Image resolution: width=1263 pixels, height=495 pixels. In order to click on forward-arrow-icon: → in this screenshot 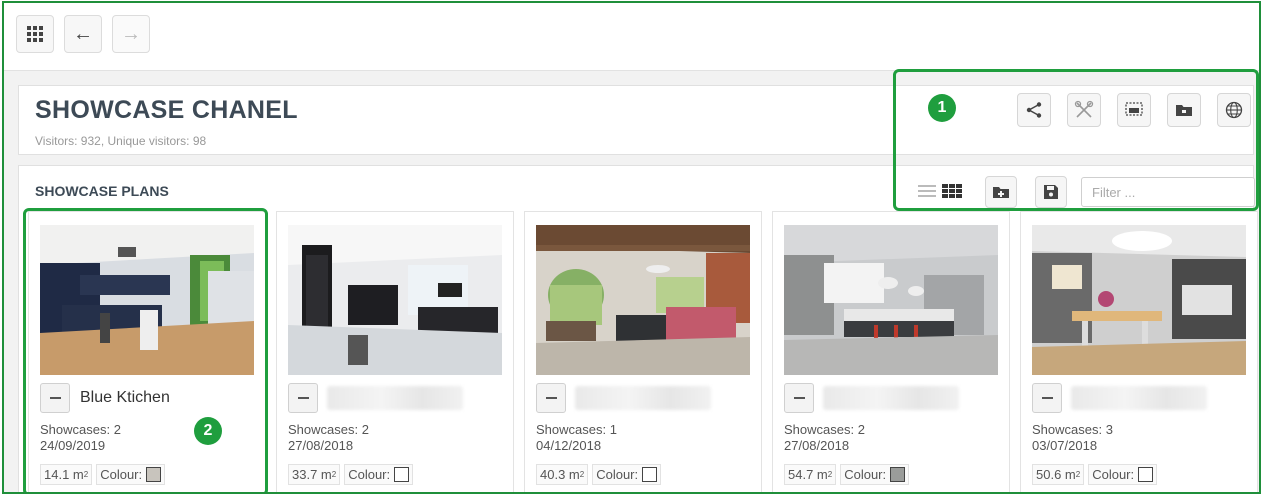, I will do `click(131, 33)`.